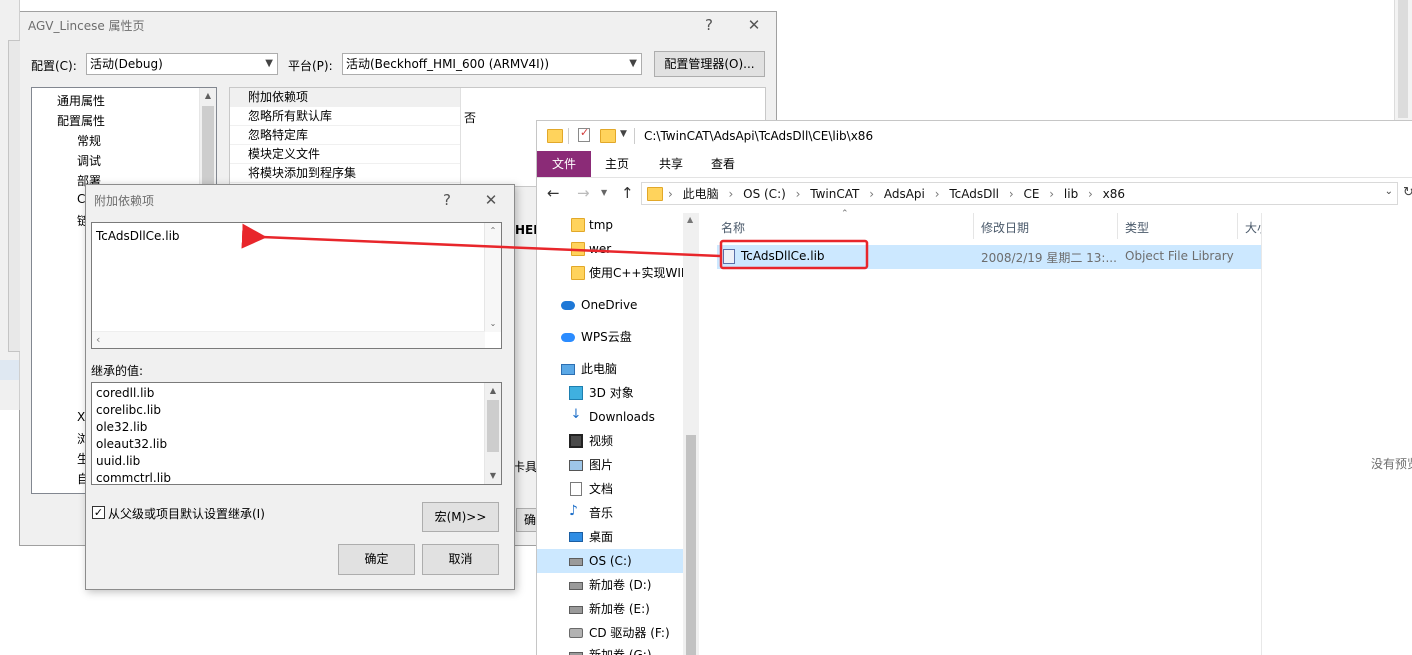 The width and height of the screenshot is (1412, 655). I want to click on nav-label: 新加卷 (G:), so click(620, 651).